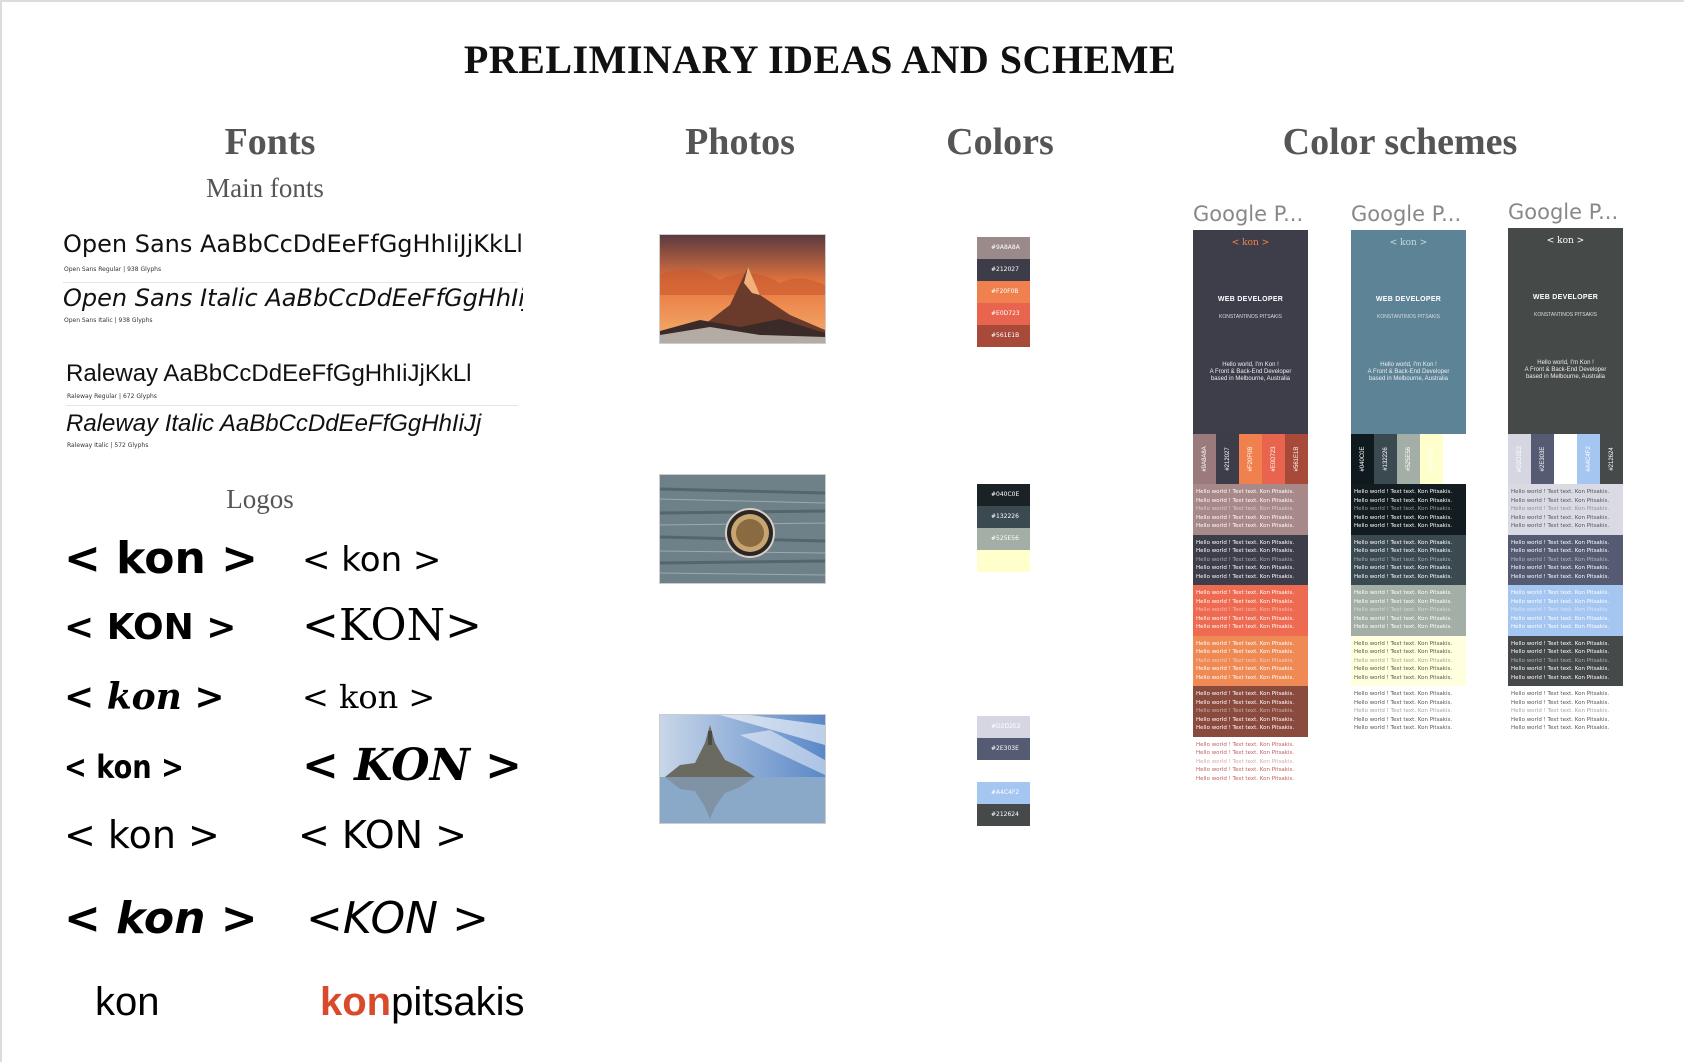 This screenshot has width=1684, height=1062. I want to click on color-swatch: #561E1B, so click(1003, 336).